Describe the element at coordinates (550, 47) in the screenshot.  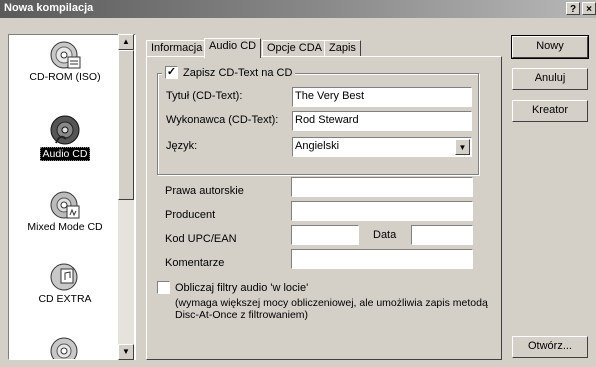
I see `new-button: Nowy` at that location.